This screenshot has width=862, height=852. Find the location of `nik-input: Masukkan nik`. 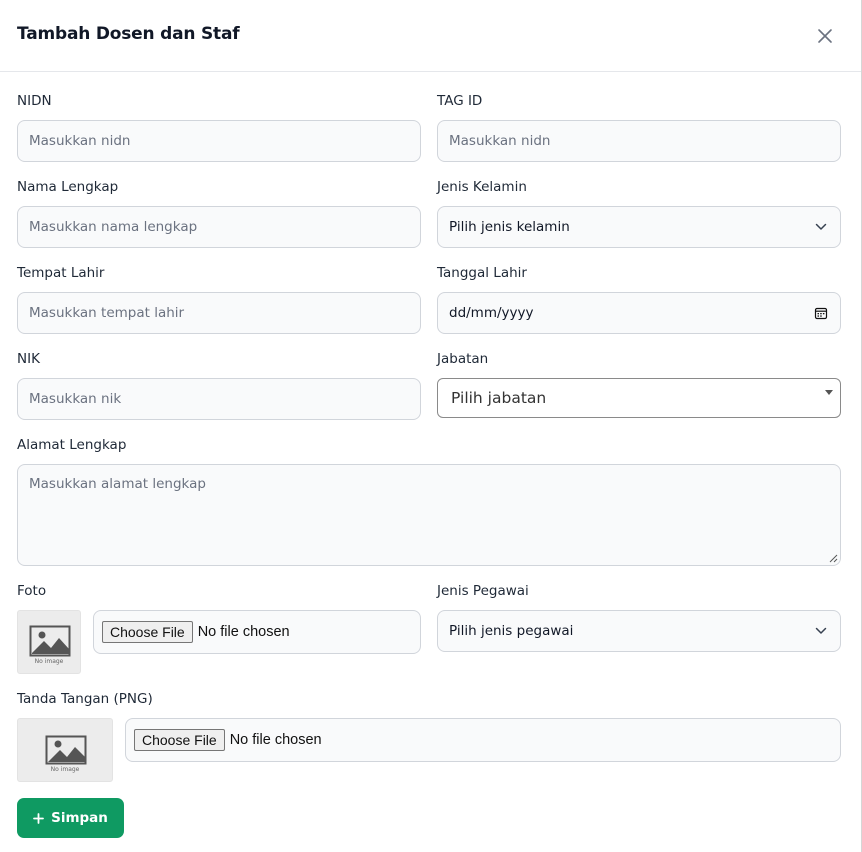

nik-input: Masukkan nik is located at coordinates (219, 399).